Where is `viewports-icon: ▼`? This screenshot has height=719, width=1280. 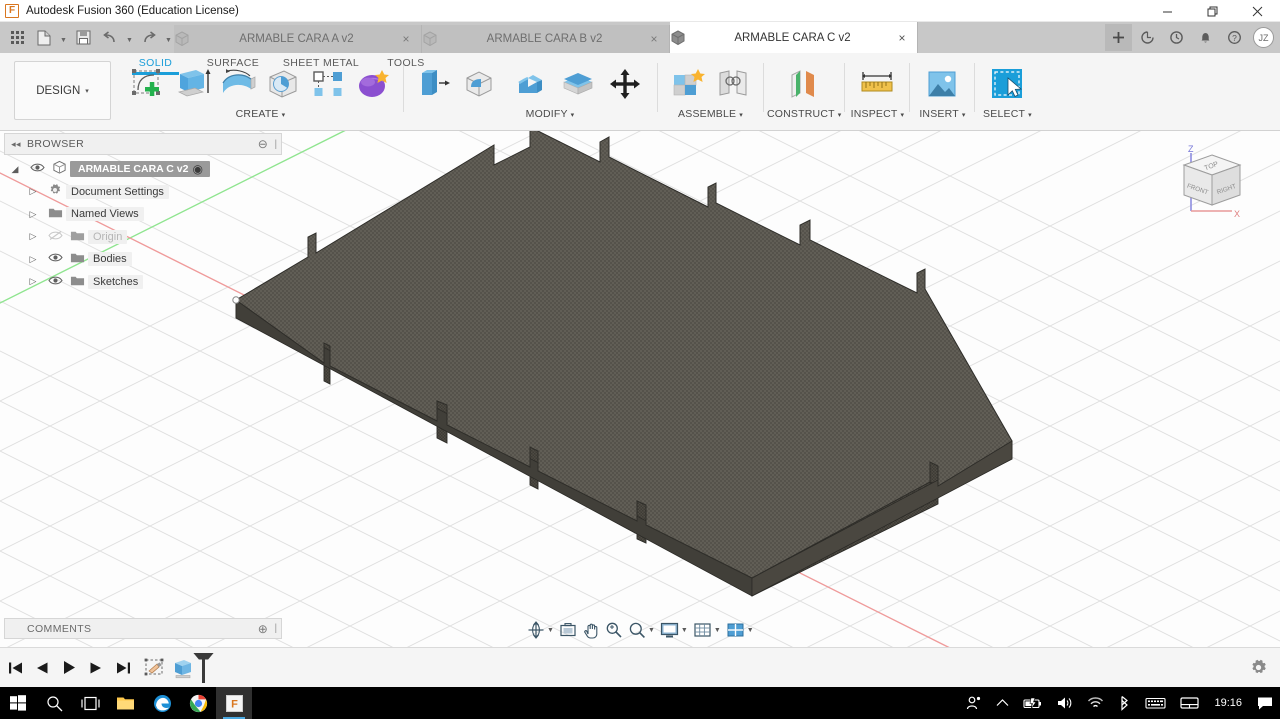 viewports-icon: ▼ is located at coordinates (740, 630).